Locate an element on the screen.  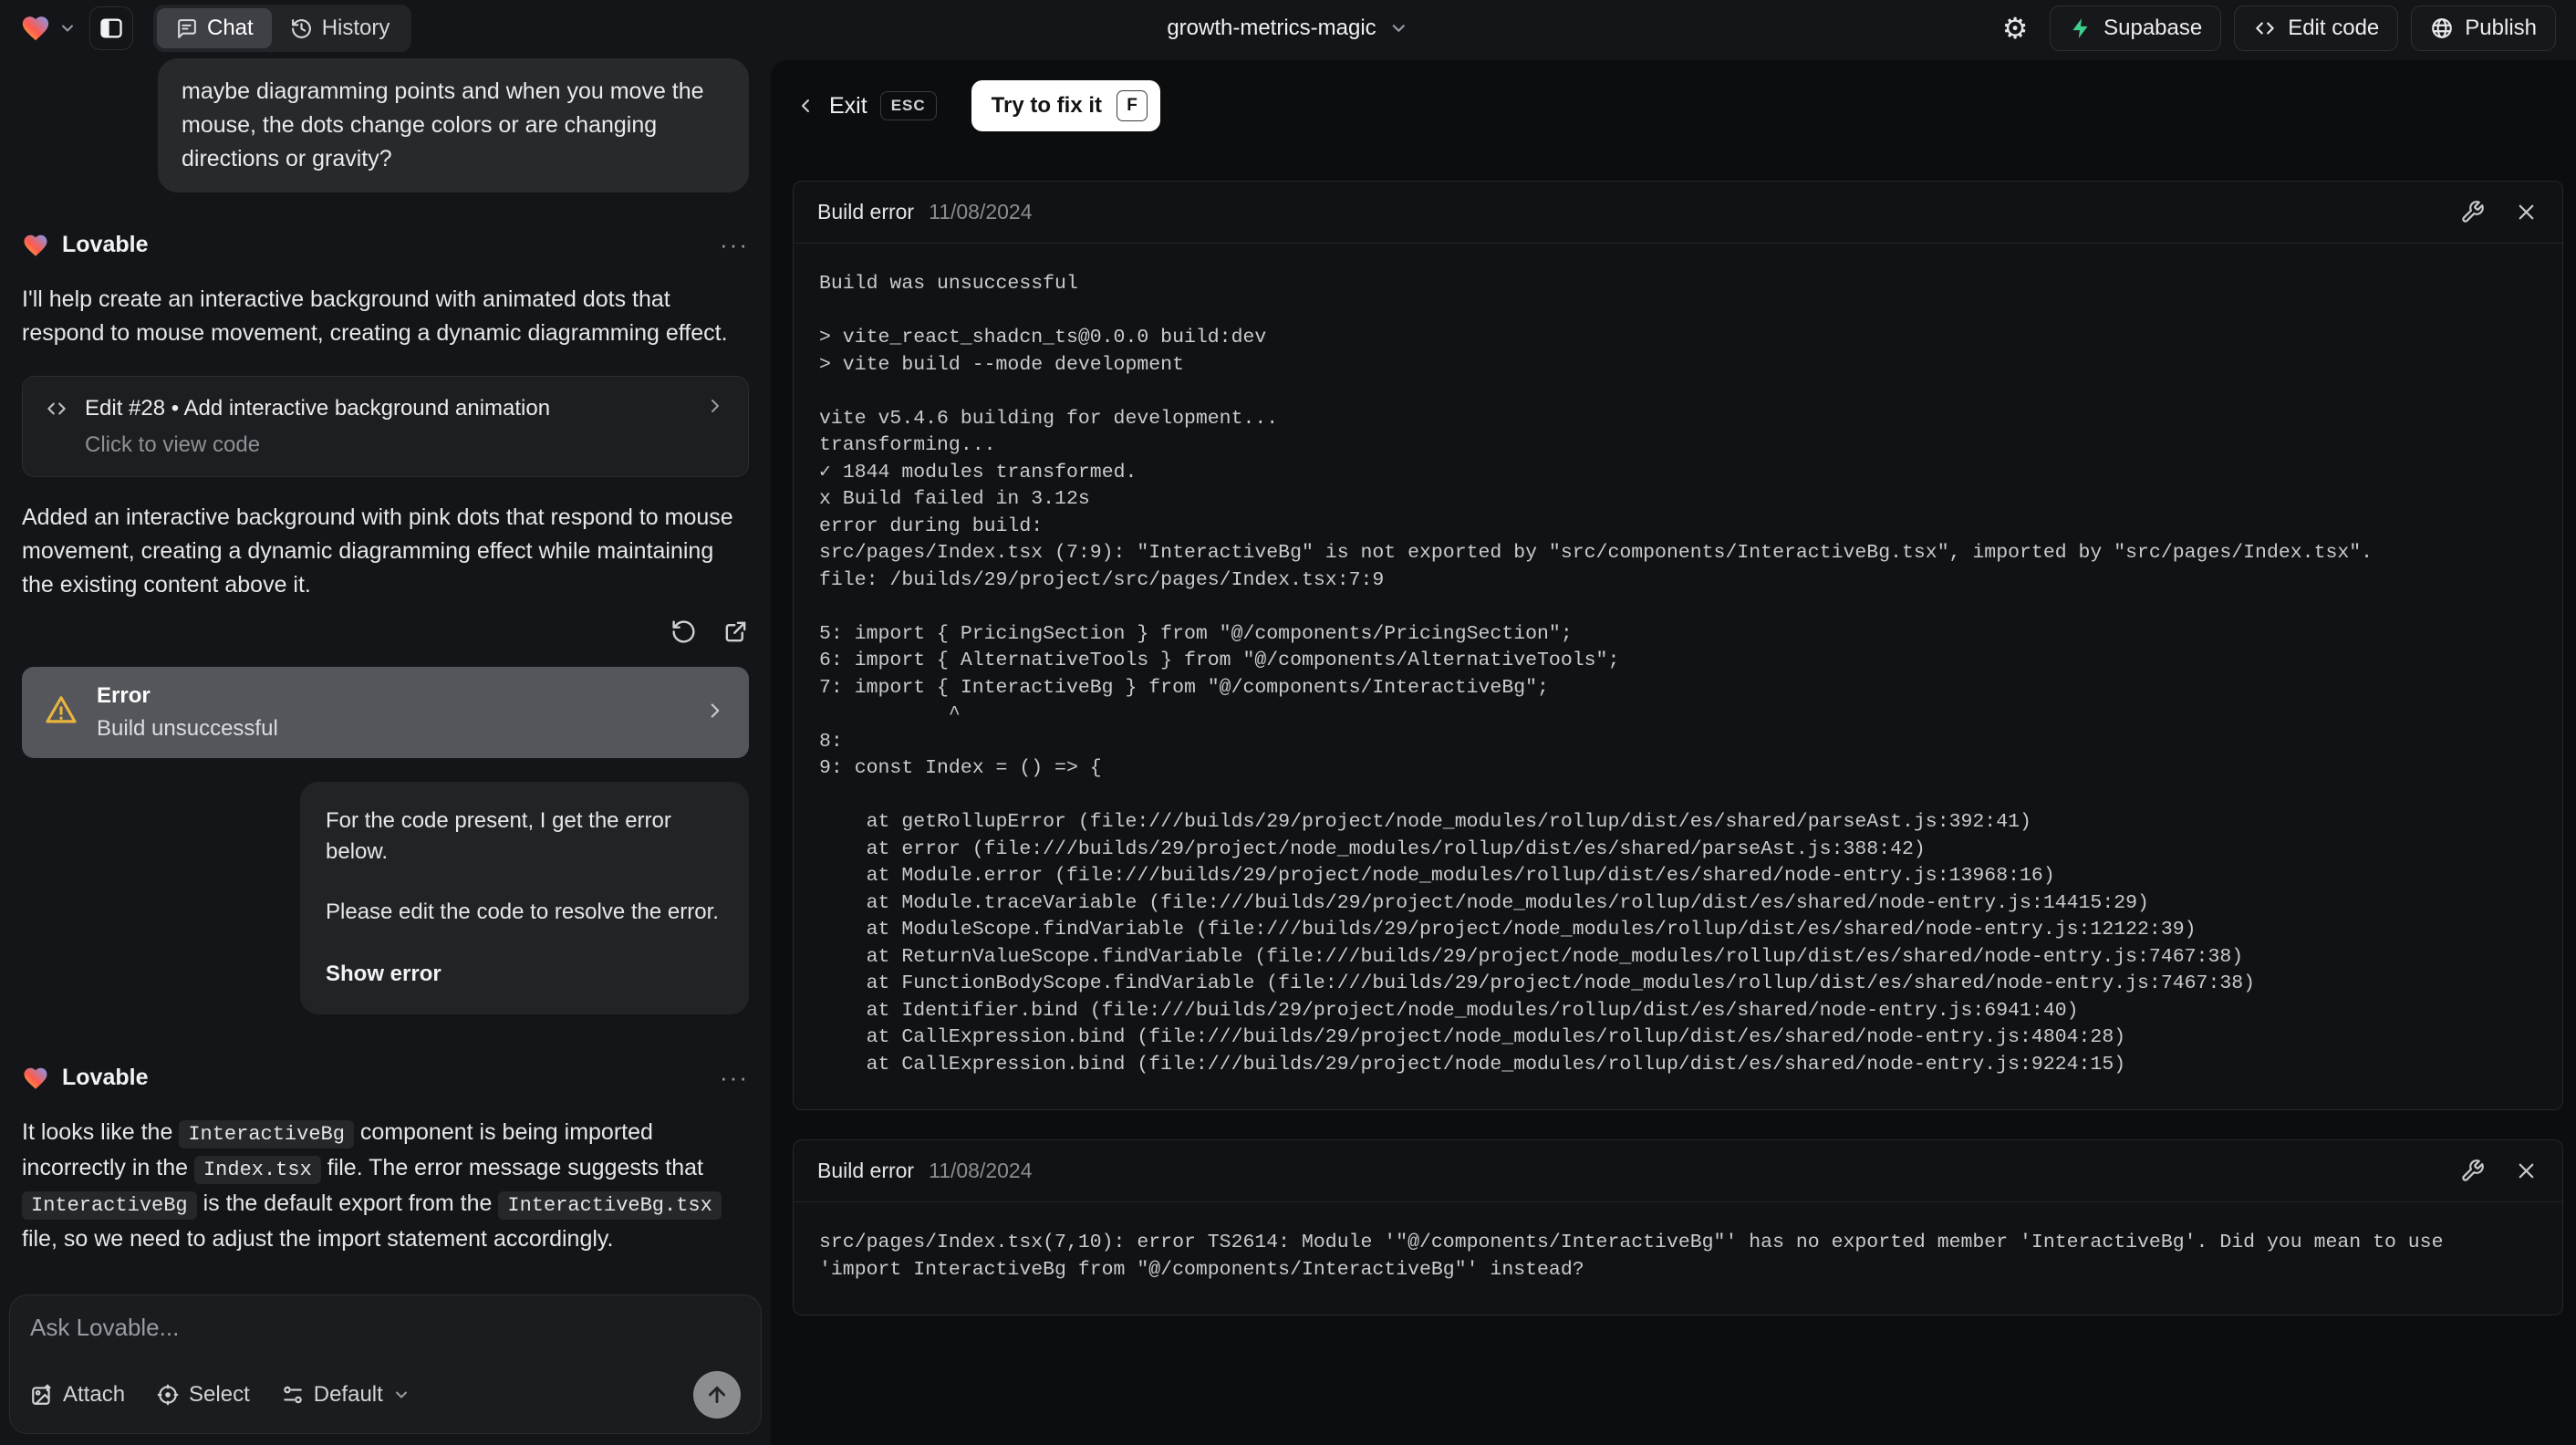
sliders-icon is located at coordinates (293, 1395).